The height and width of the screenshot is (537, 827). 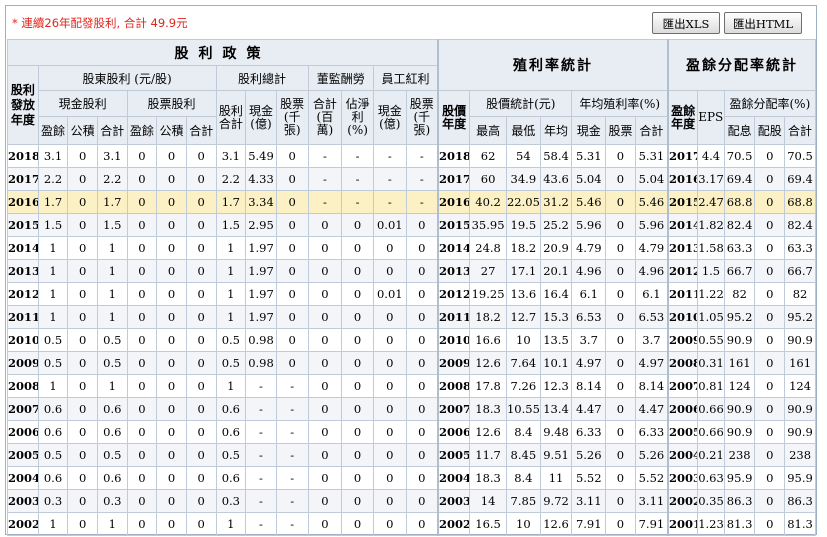 I want to click on table-cell: 2004, so click(x=23, y=478).